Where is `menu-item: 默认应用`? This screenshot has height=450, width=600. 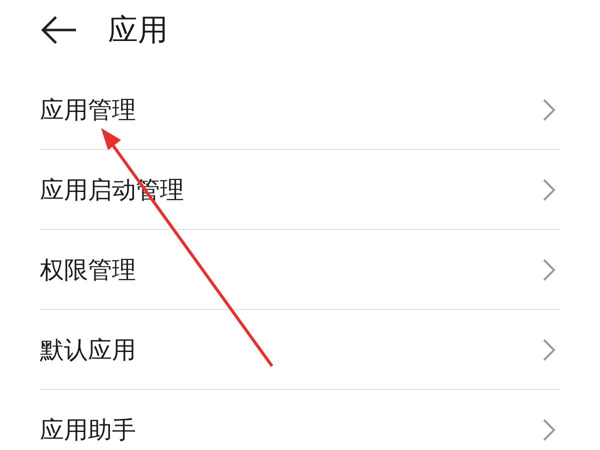 menu-item: 默认应用 is located at coordinates (88, 350).